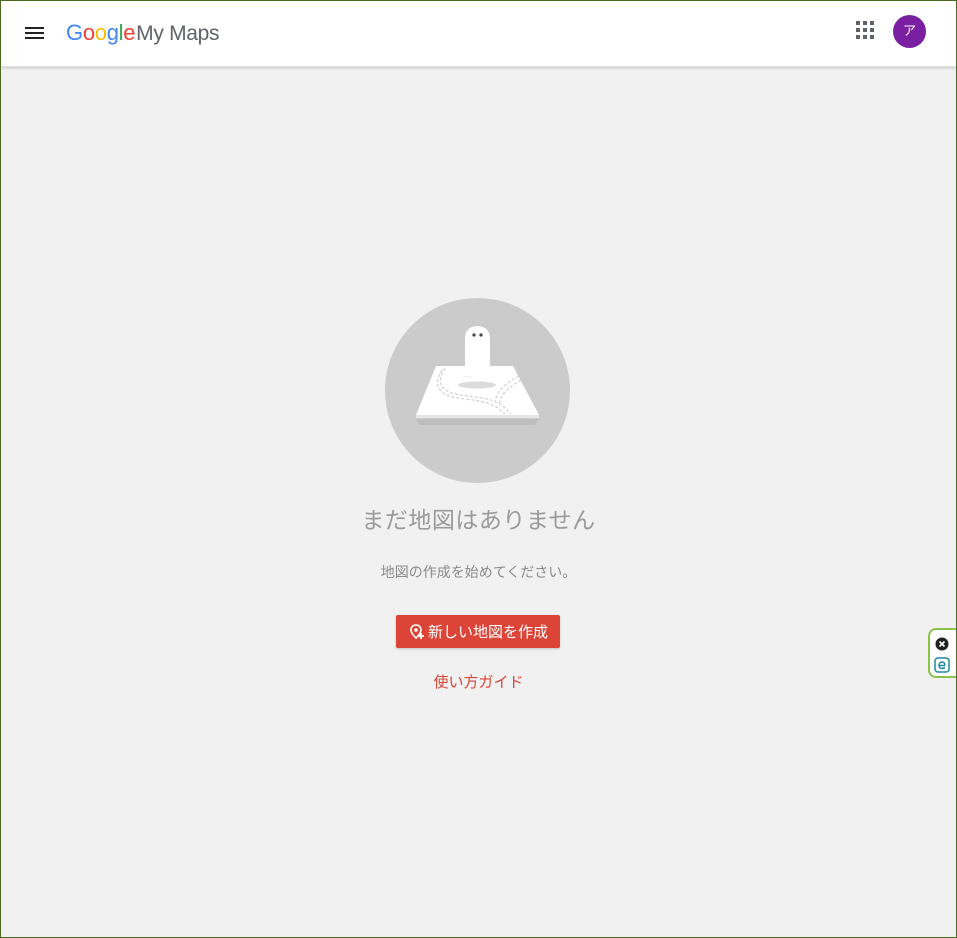 Image resolution: width=957 pixels, height=938 pixels. What do you see at coordinates (129, 32) in the screenshot?
I see `logo-letter: e` at bounding box center [129, 32].